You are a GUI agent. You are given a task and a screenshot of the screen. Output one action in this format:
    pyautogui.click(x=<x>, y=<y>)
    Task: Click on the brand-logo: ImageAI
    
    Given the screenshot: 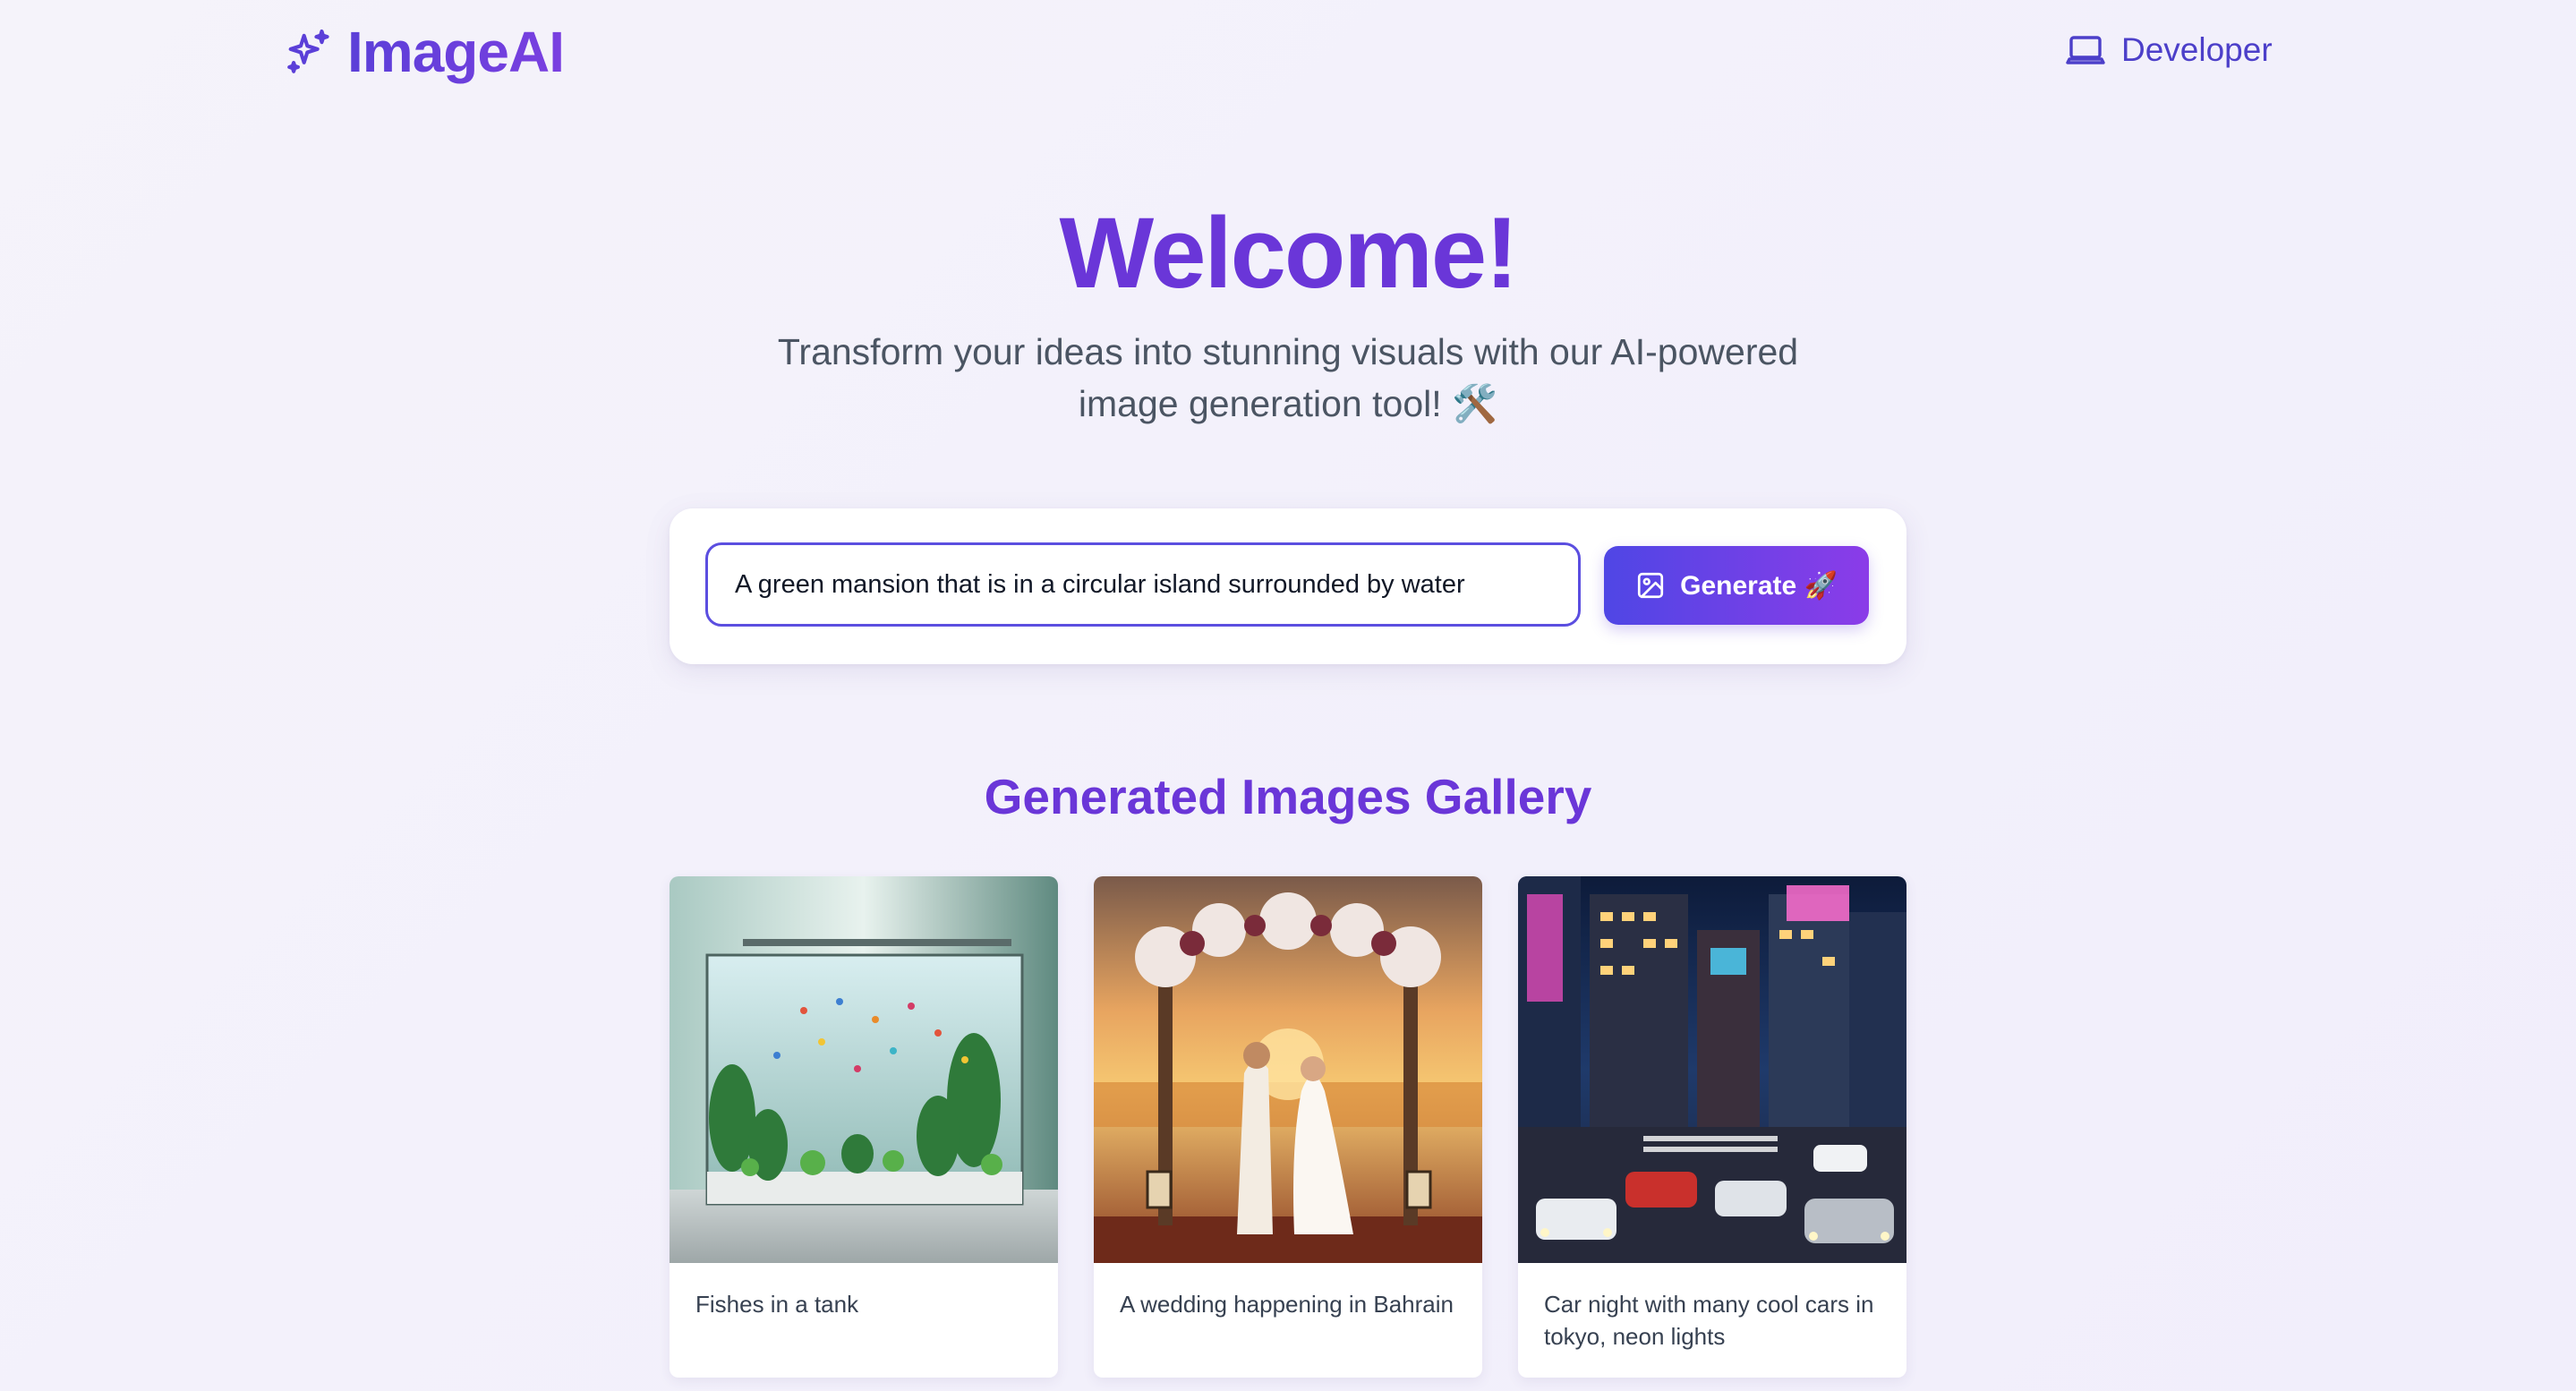 What is the action you would take?
    pyautogui.click(x=424, y=52)
    